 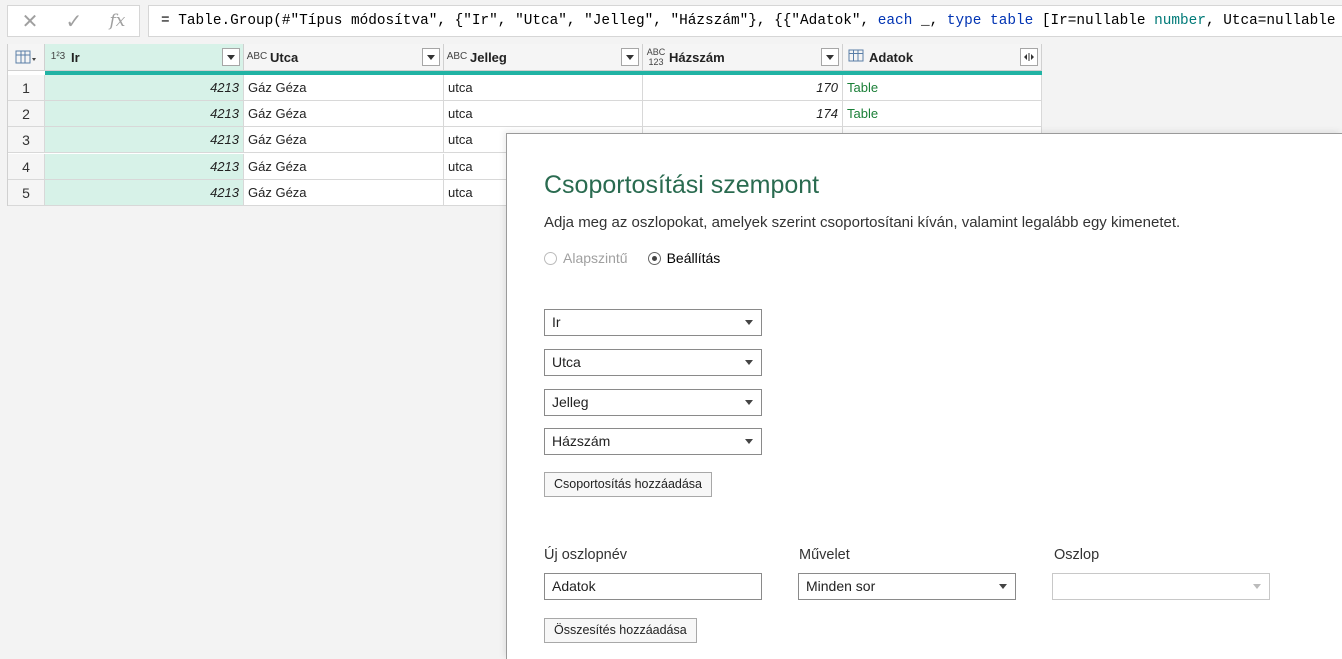 What do you see at coordinates (942, 57) in the screenshot?
I see `column-header-adatok: Adatok` at bounding box center [942, 57].